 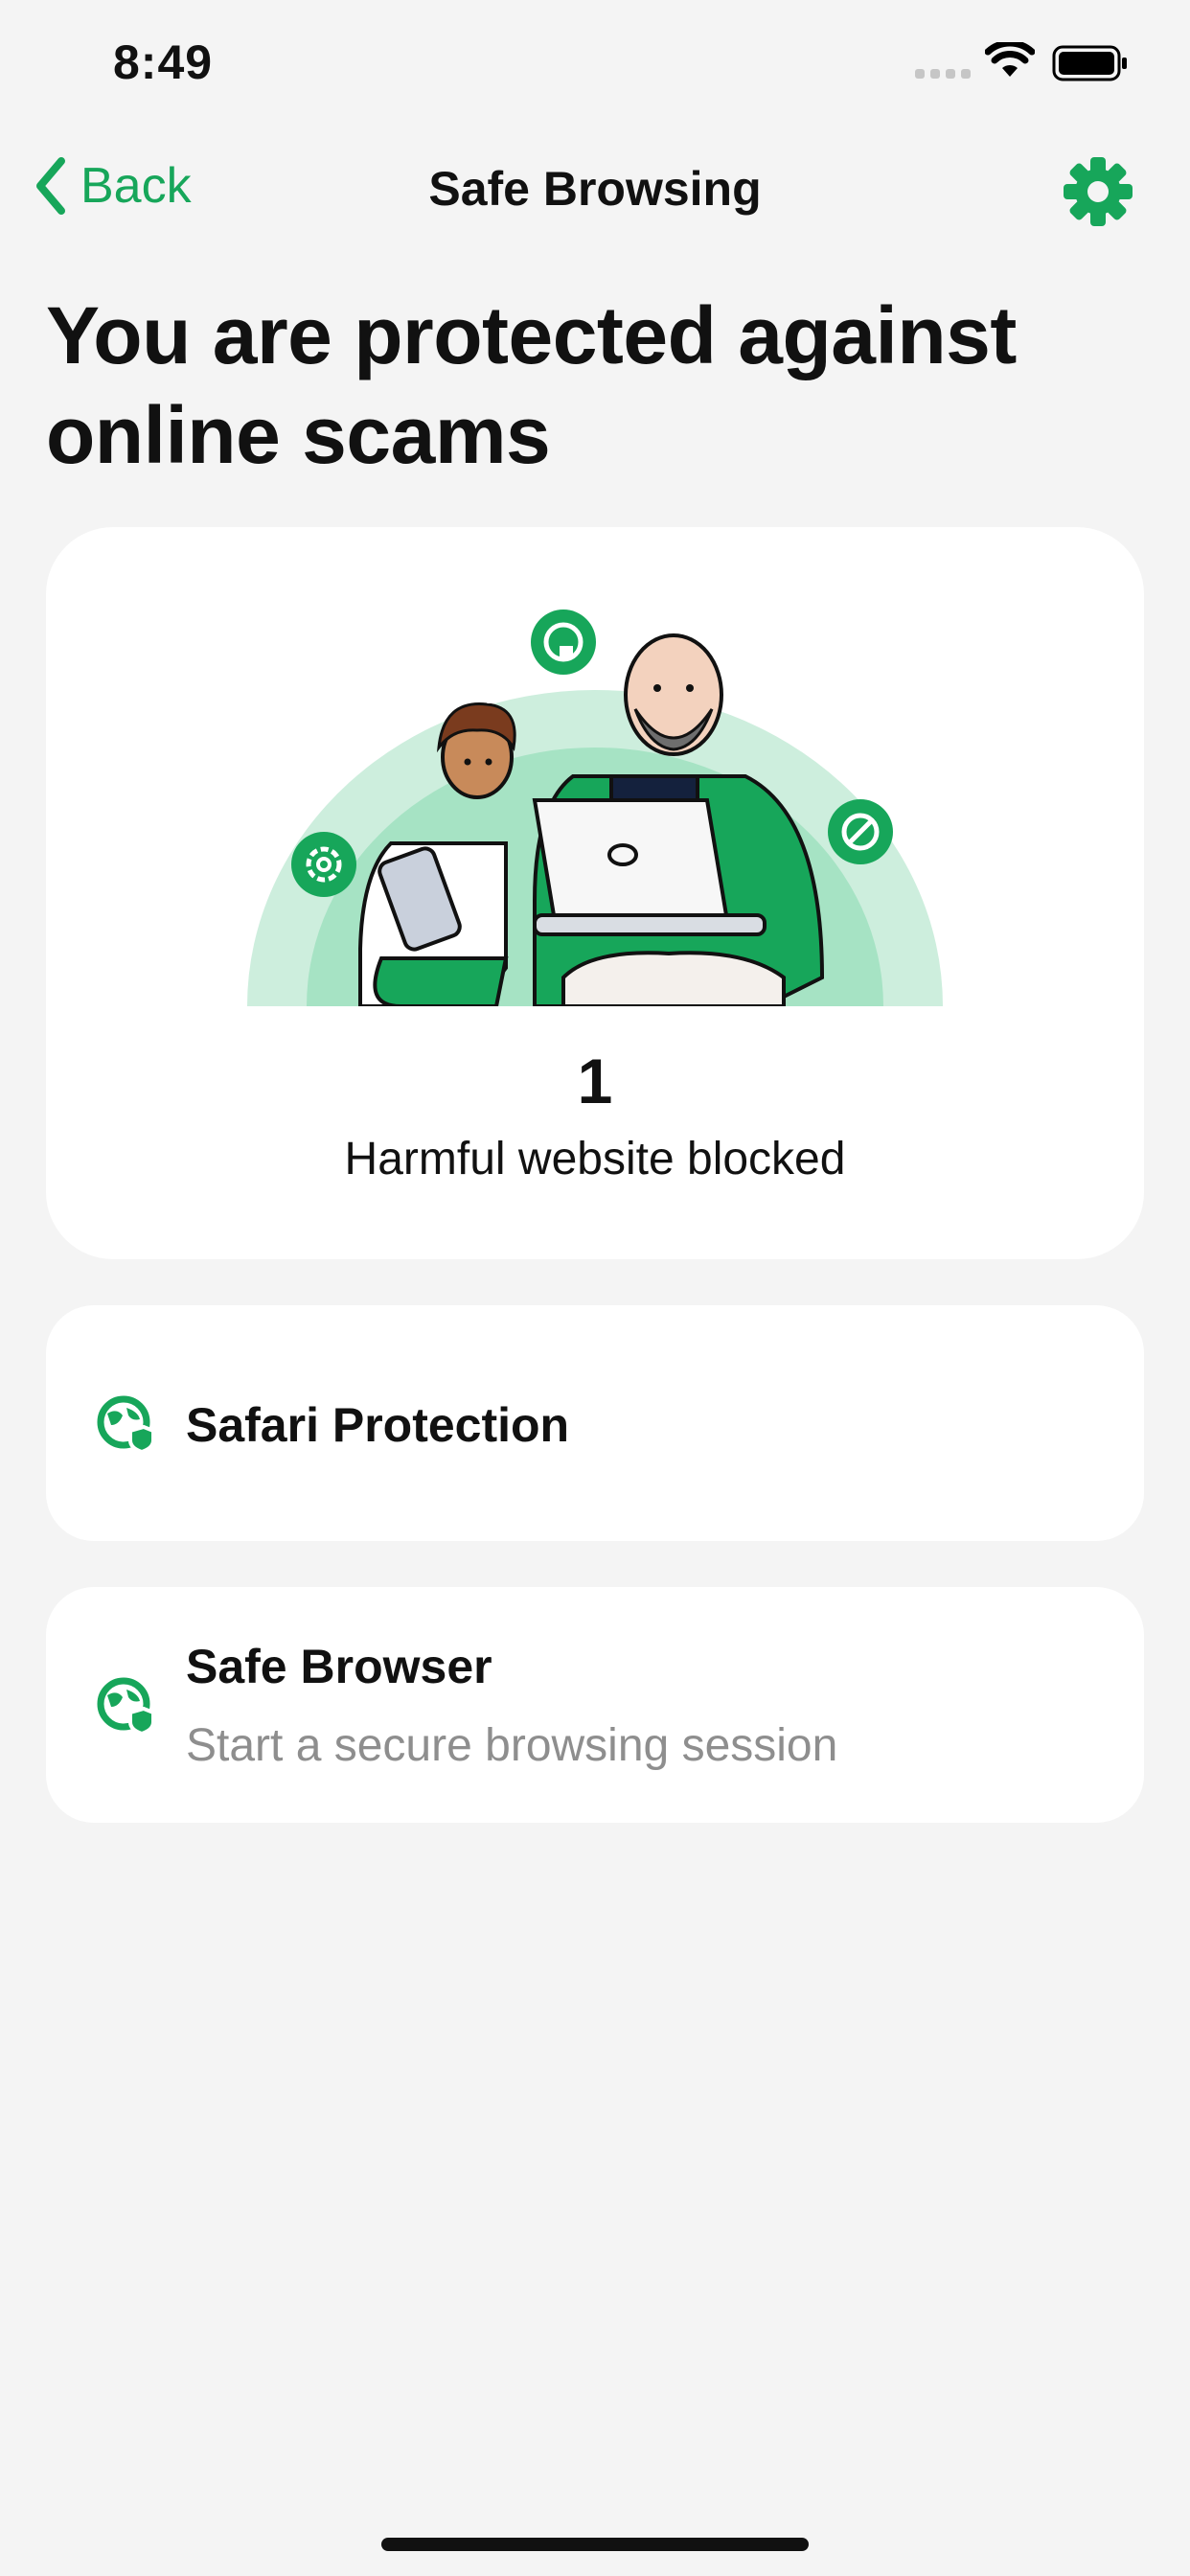 I want to click on family-protection-illustration, so click(x=595, y=808).